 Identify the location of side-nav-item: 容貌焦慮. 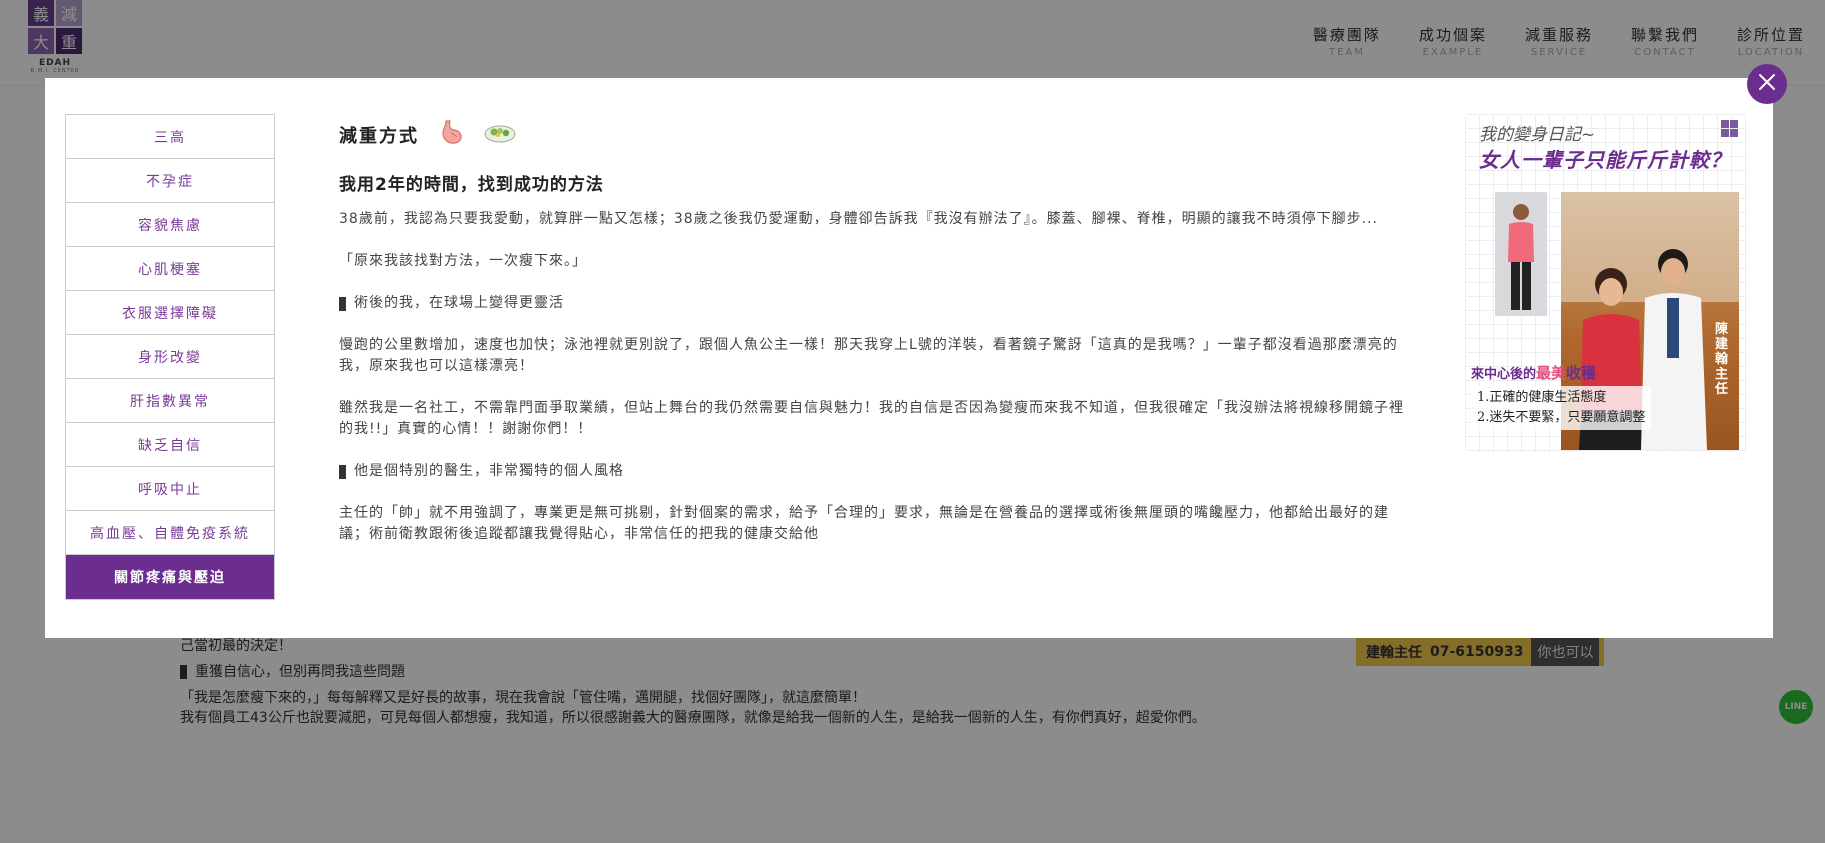
(170, 225).